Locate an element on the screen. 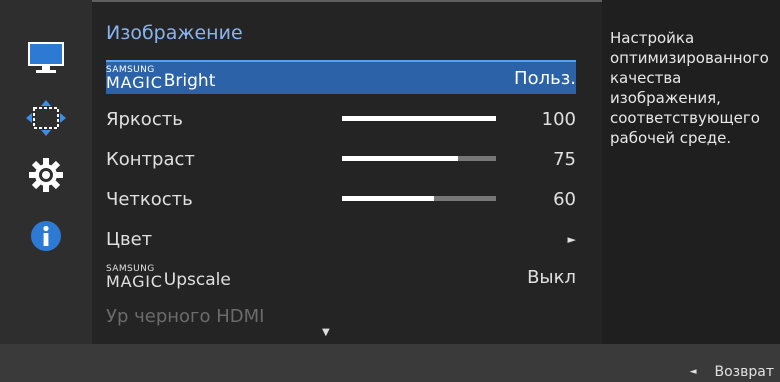 This screenshot has height=382, width=780. menu-item-label: Bright is located at coordinates (189, 80).